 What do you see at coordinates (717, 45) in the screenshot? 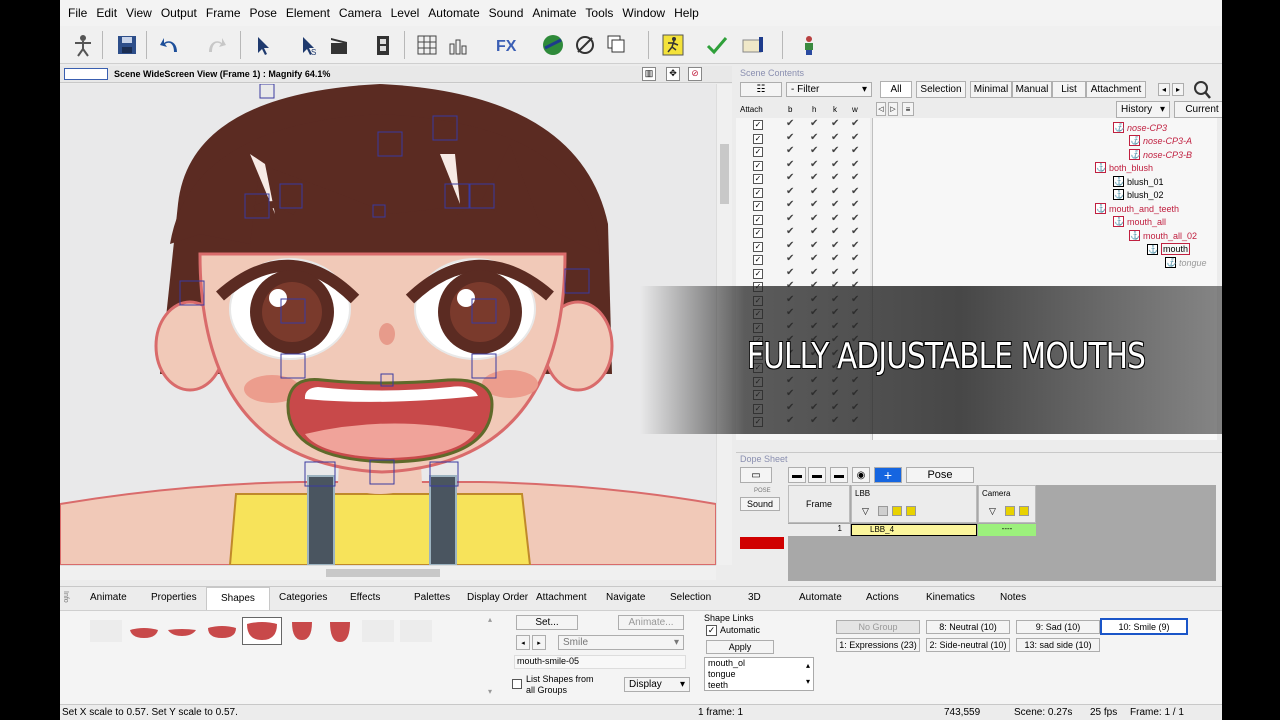
I see `check-icon` at bounding box center [717, 45].